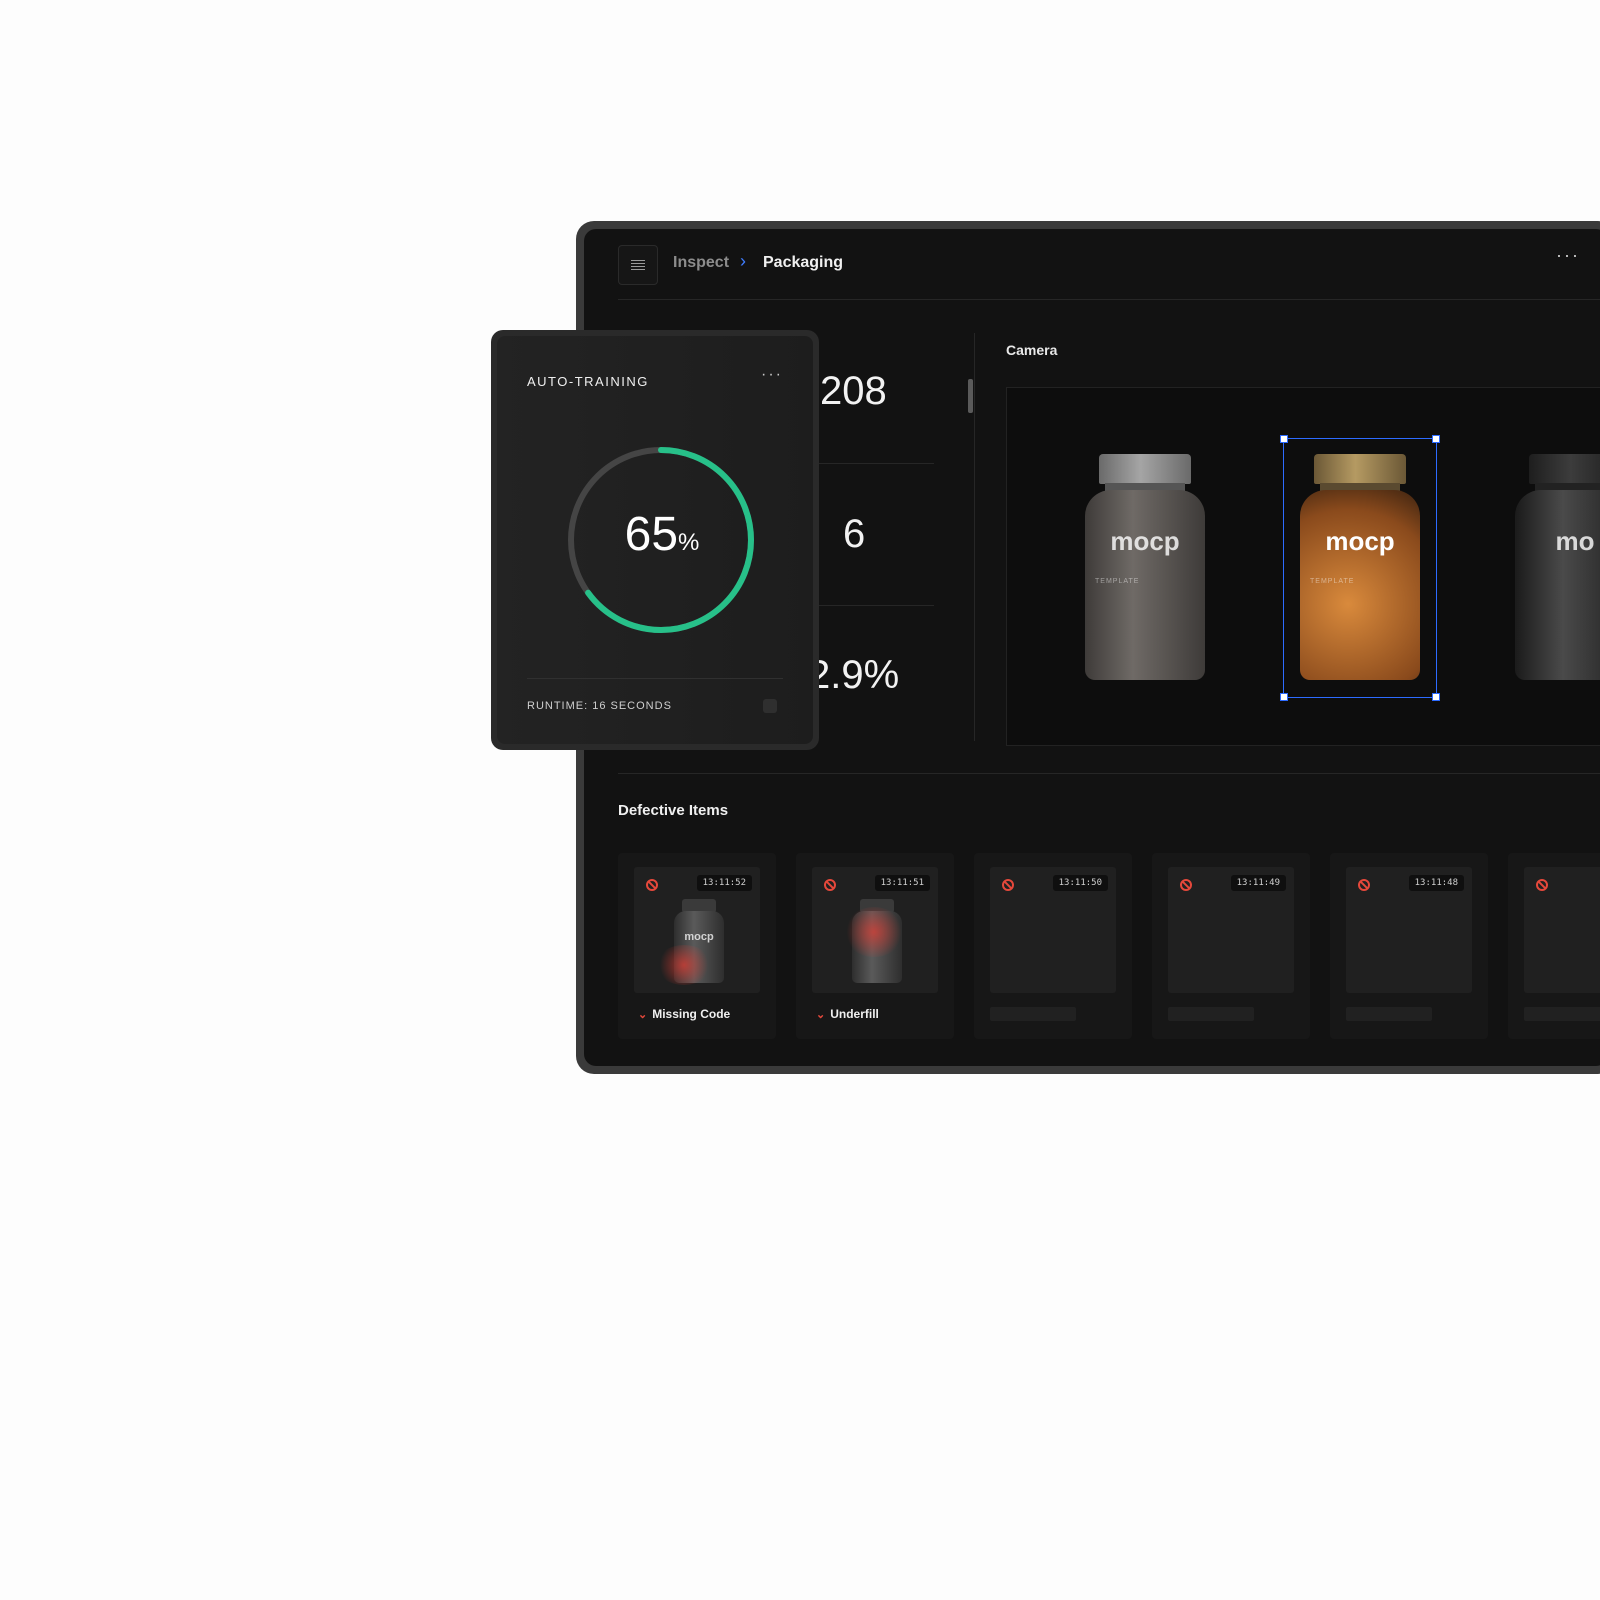 This screenshot has width=1600, height=1600. Describe the element at coordinates (724, 883) in the screenshot. I see `timestamp: 13:11:52` at that location.